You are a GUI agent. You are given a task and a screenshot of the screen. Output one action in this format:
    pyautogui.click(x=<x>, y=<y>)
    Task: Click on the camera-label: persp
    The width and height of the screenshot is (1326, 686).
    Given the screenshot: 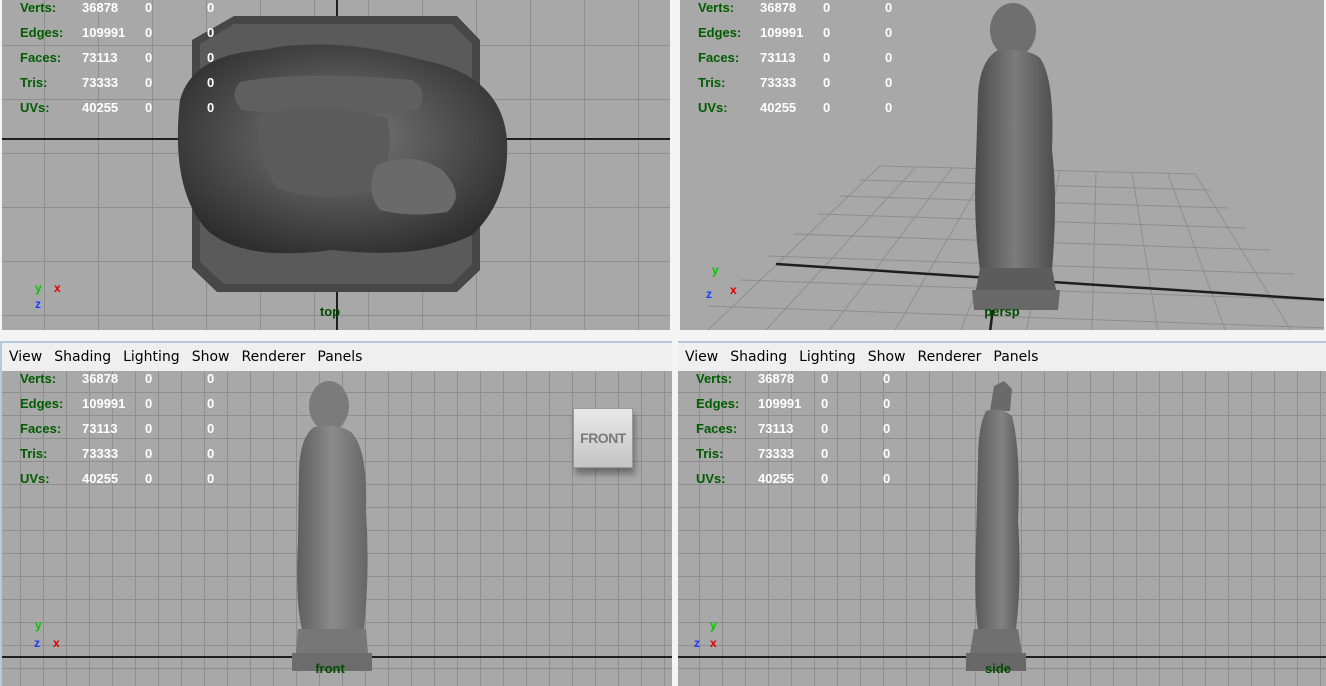 What is the action you would take?
    pyautogui.click(x=1002, y=311)
    